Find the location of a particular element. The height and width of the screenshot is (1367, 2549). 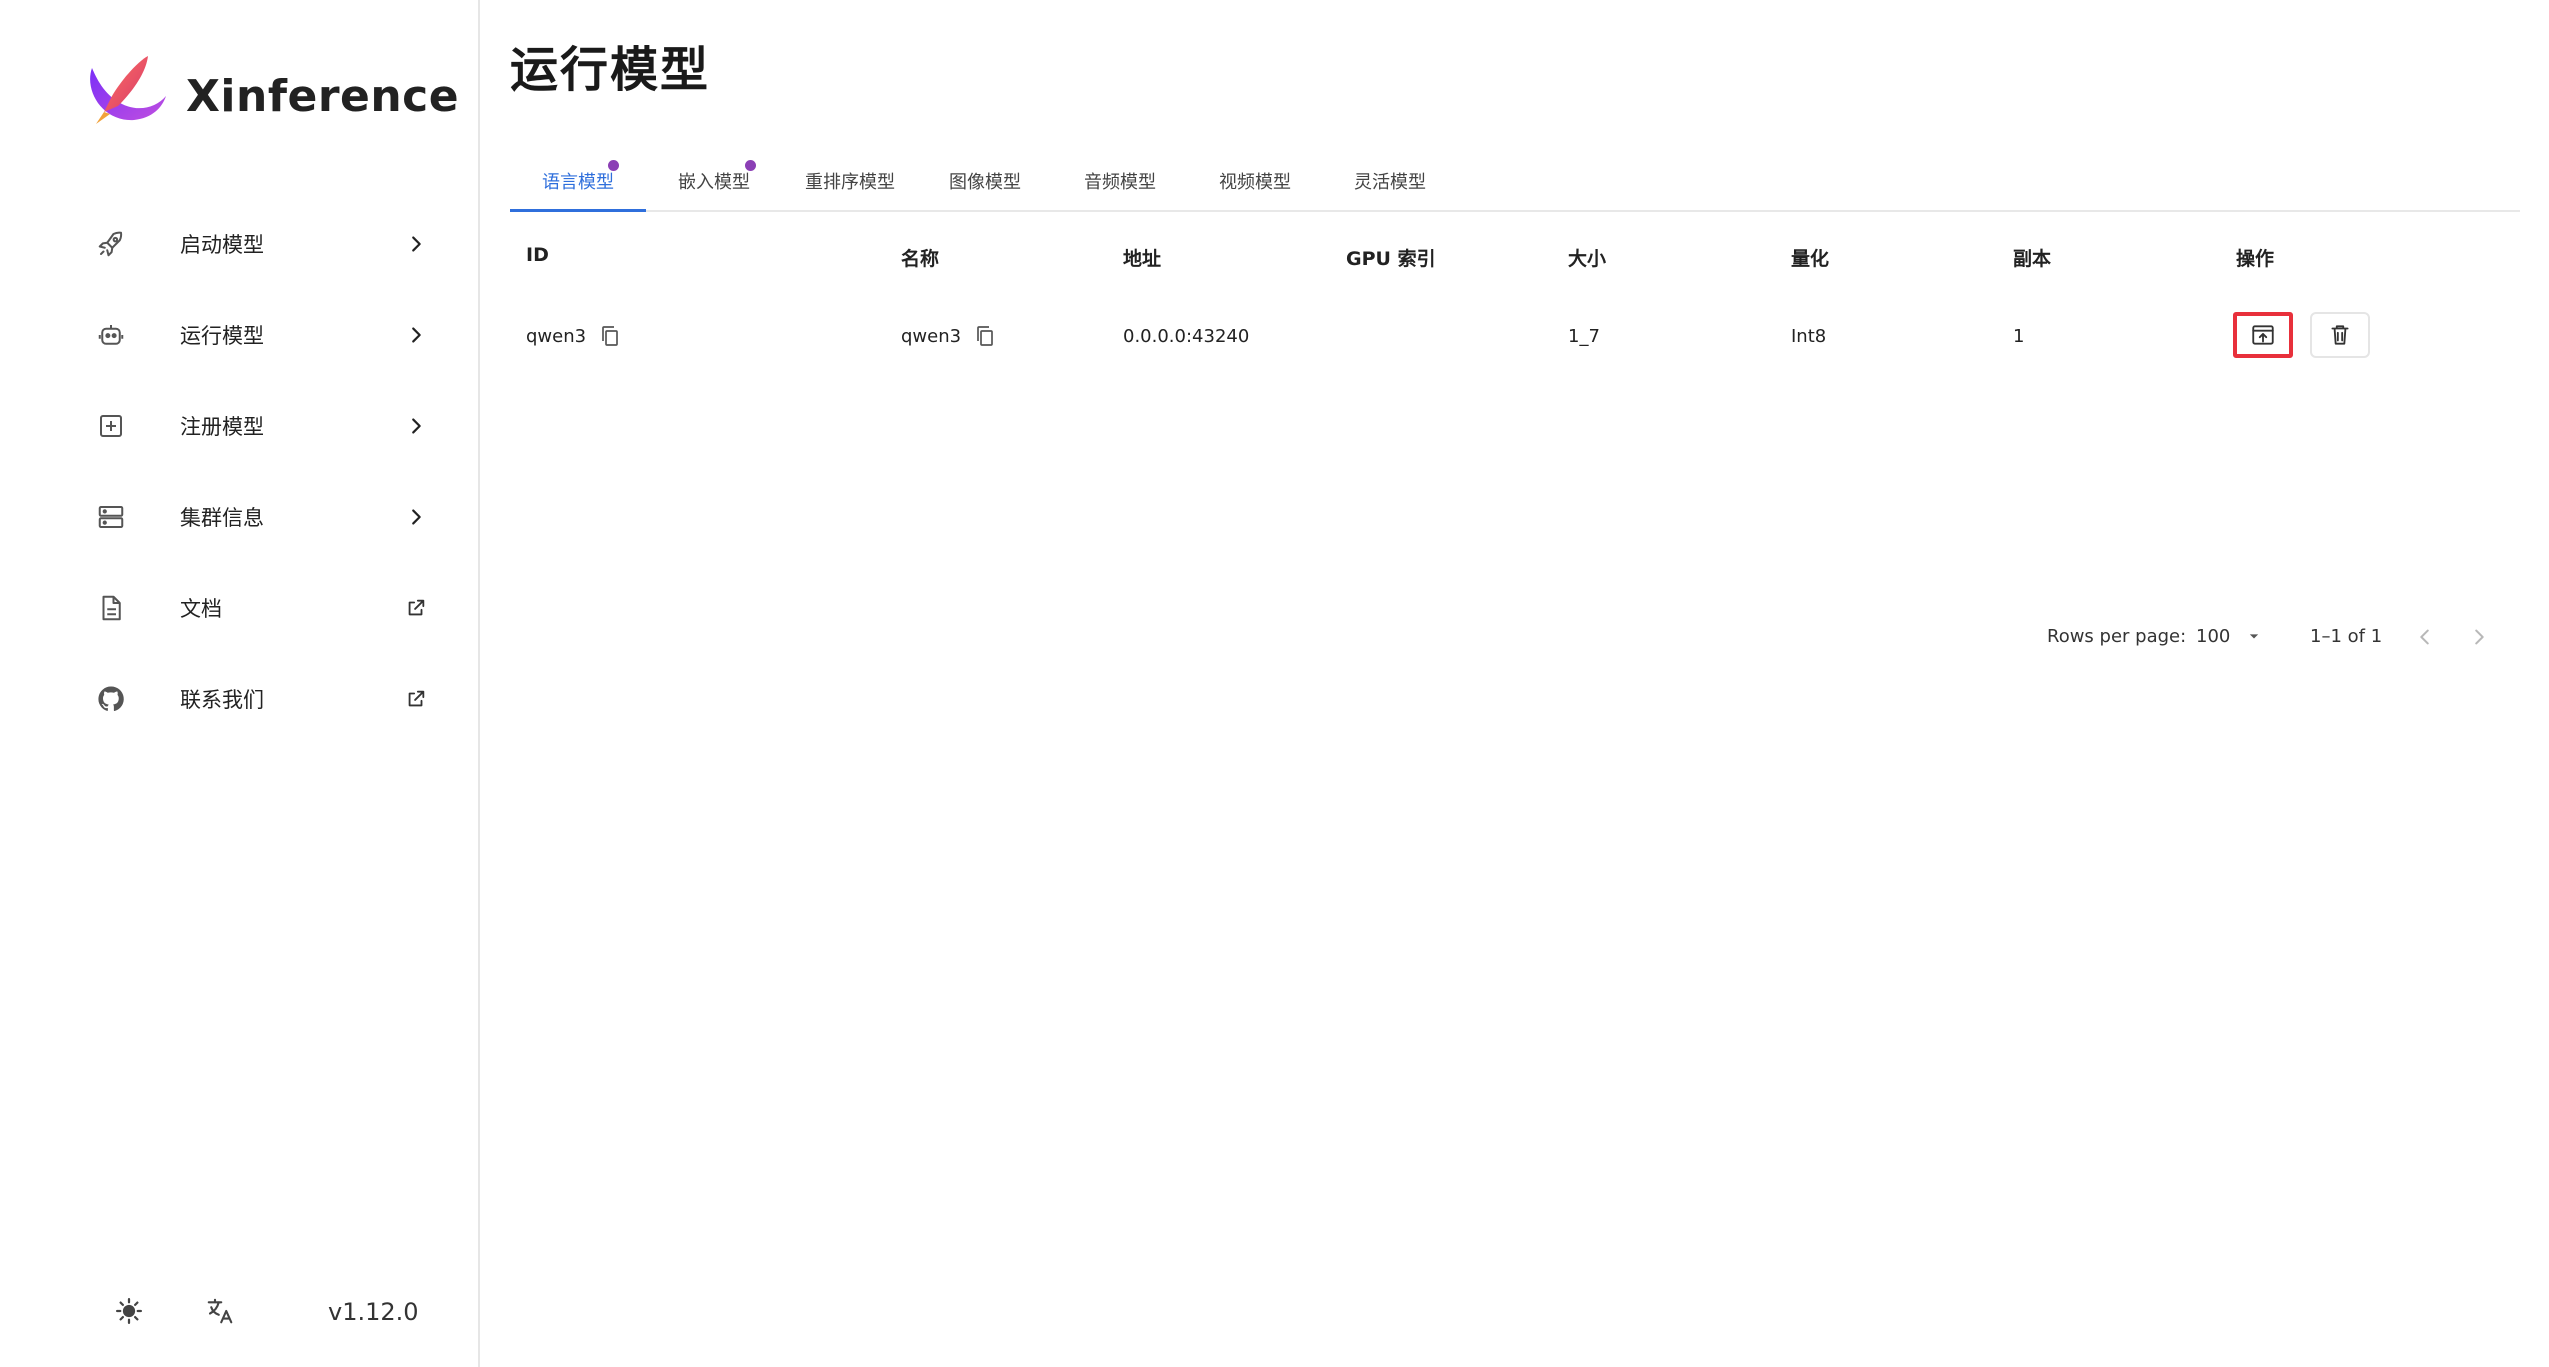

tab-language-models: 语言模型 is located at coordinates (578, 181).